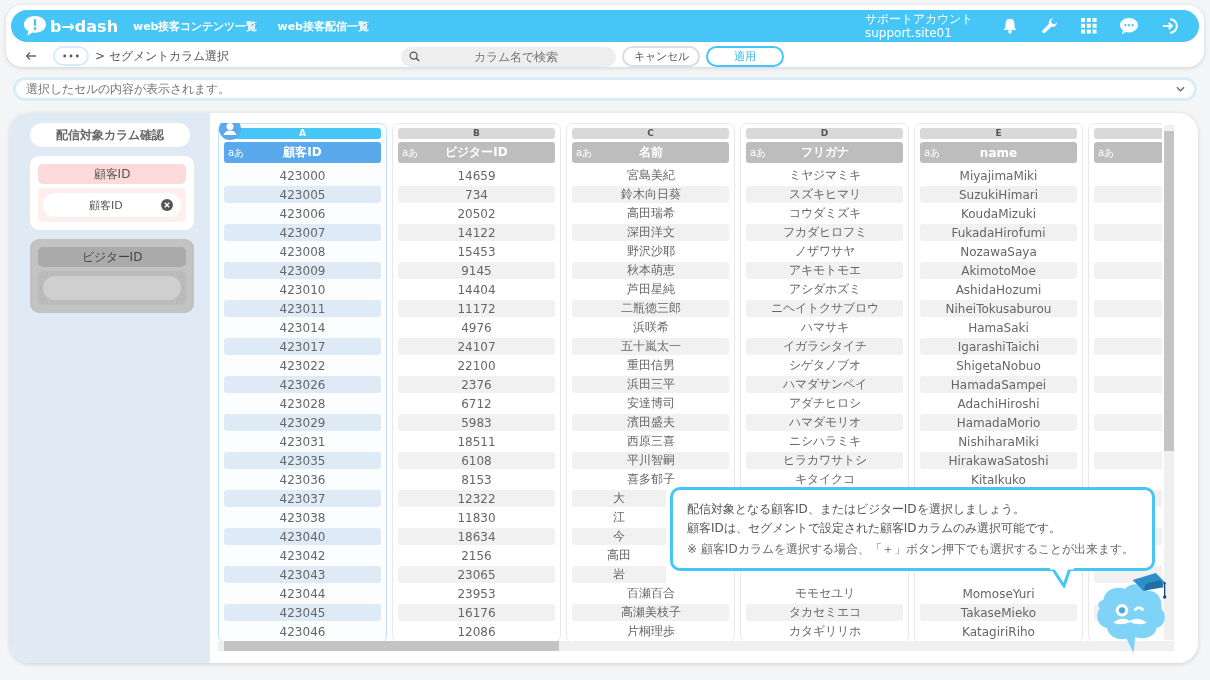  I want to click on table-column: A aあ 顧客ID 423000 423005 423006 423007 423008 423009 423010 423011 423014 423017 423022 423026 423028 423029 423031 423035 423036 423037 423038 423040 423042 423043 423044 423045 423046, so click(302, 383).